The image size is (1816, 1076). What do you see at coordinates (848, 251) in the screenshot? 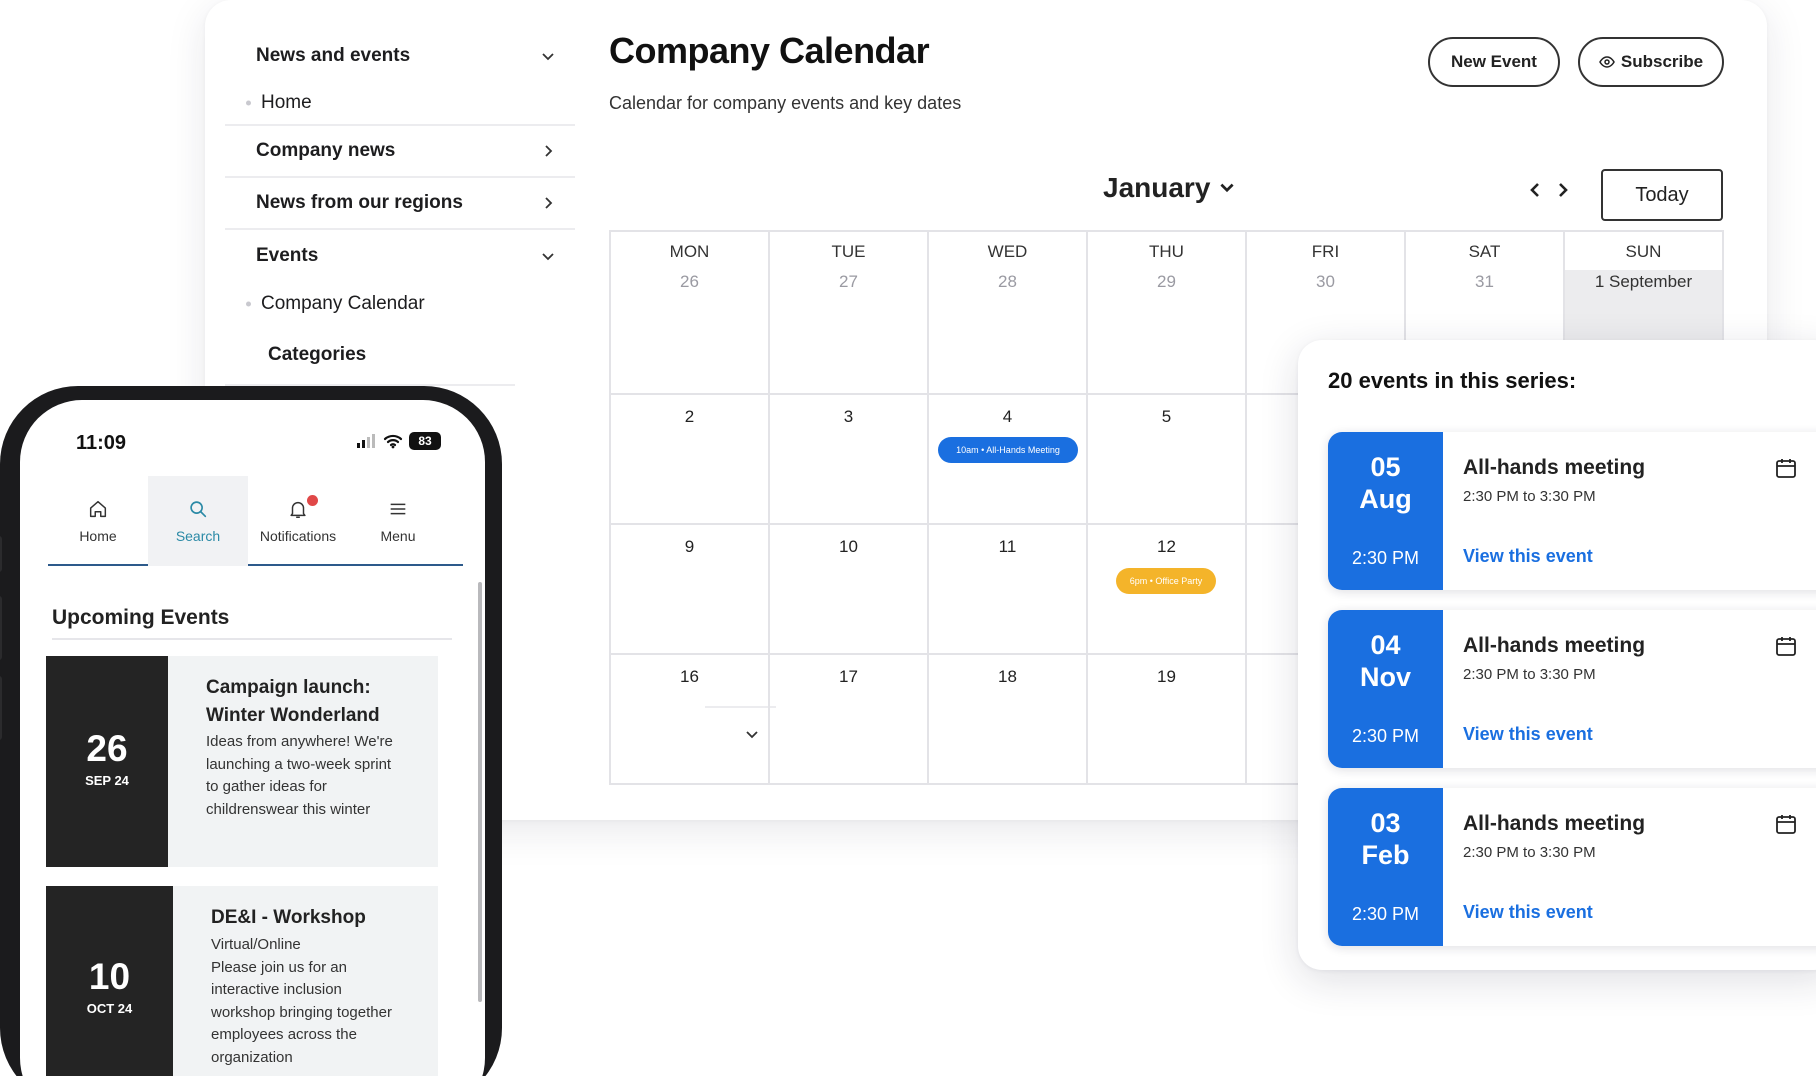
I see `weekday-label: TUE` at bounding box center [848, 251].